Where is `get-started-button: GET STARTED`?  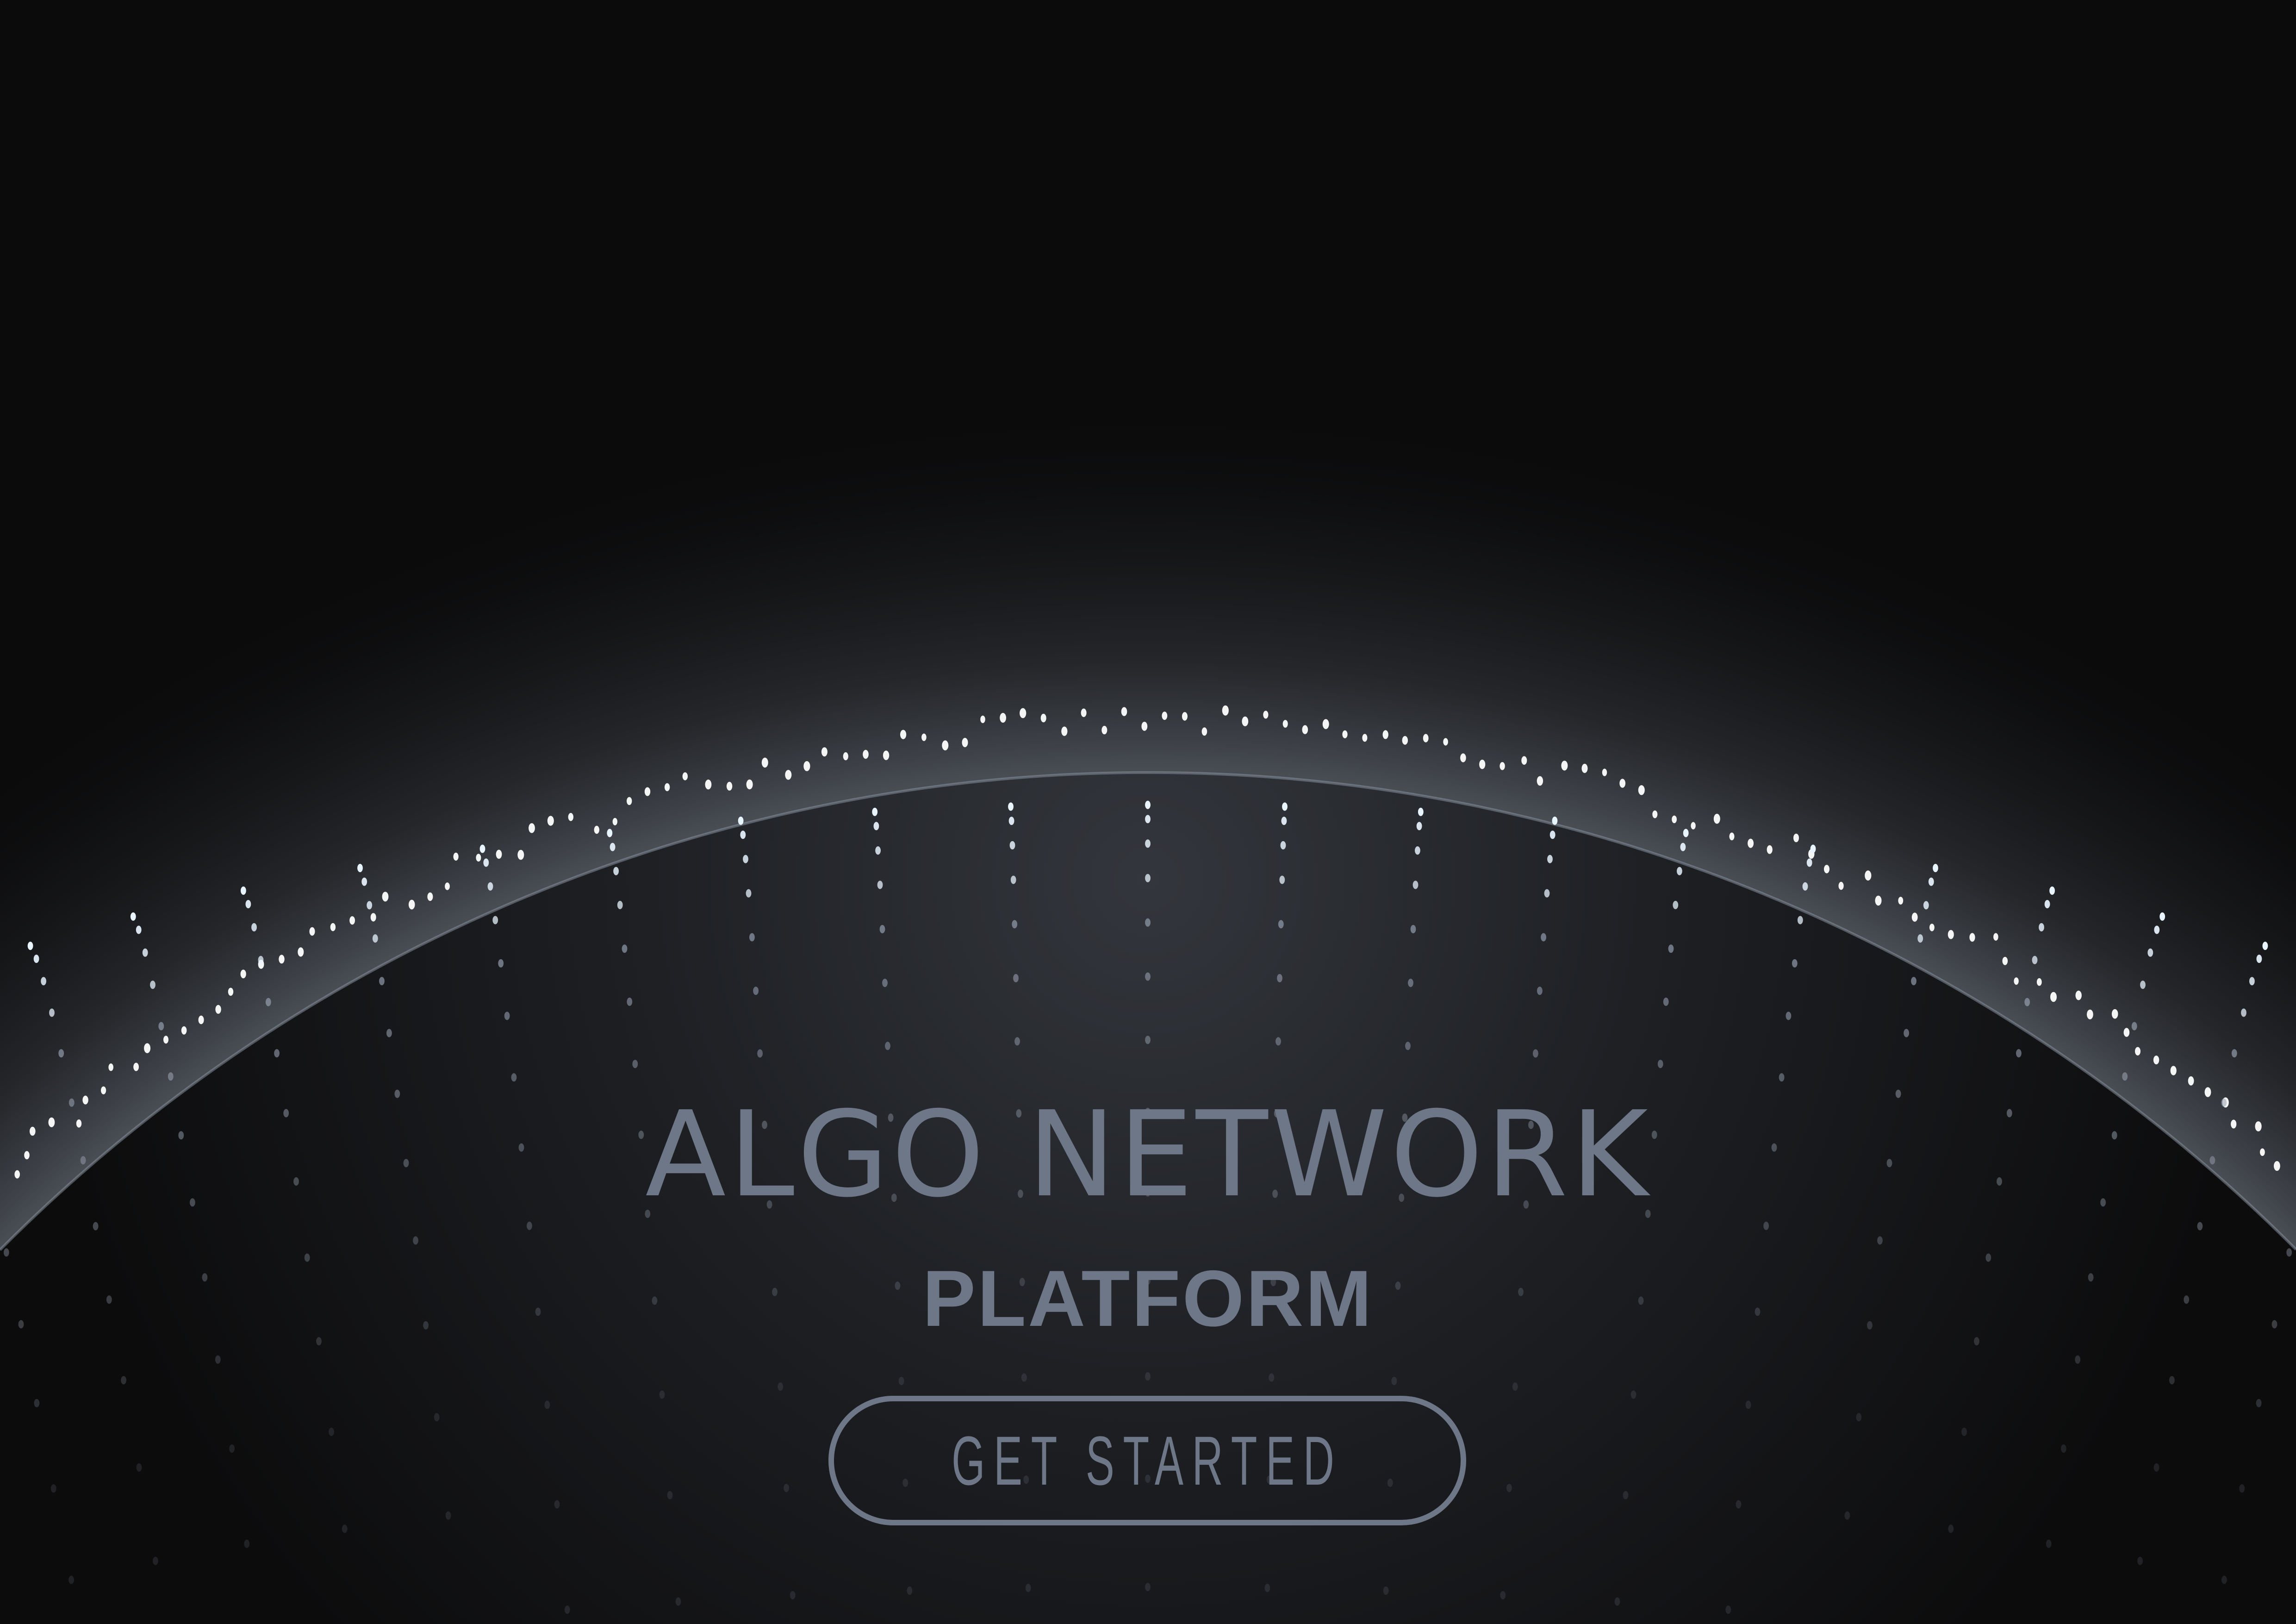 get-started-button: GET STARTED is located at coordinates (1147, 1460).